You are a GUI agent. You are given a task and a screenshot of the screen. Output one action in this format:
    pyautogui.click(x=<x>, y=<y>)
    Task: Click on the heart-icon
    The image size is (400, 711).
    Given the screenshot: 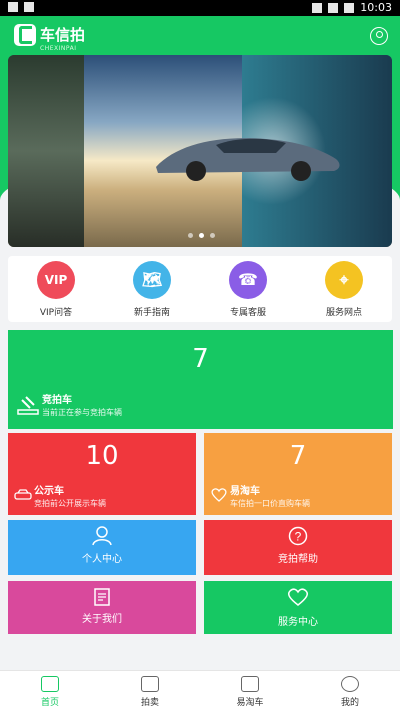 What is the action you would take?
    pyautogui.click(x=298, y=597)
    